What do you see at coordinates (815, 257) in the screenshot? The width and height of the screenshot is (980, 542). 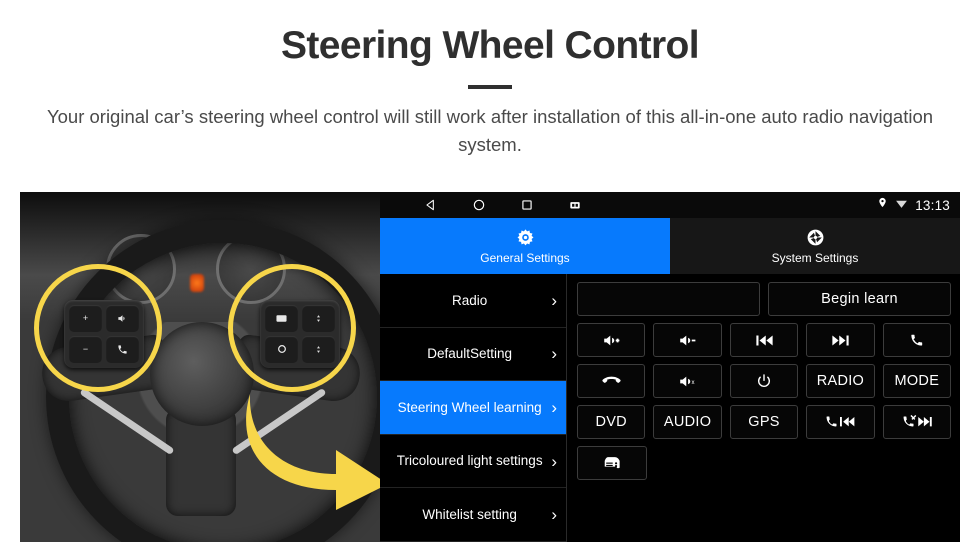 I see `tab-system-settings-label: System Settings` at bounding box center [815, 257].